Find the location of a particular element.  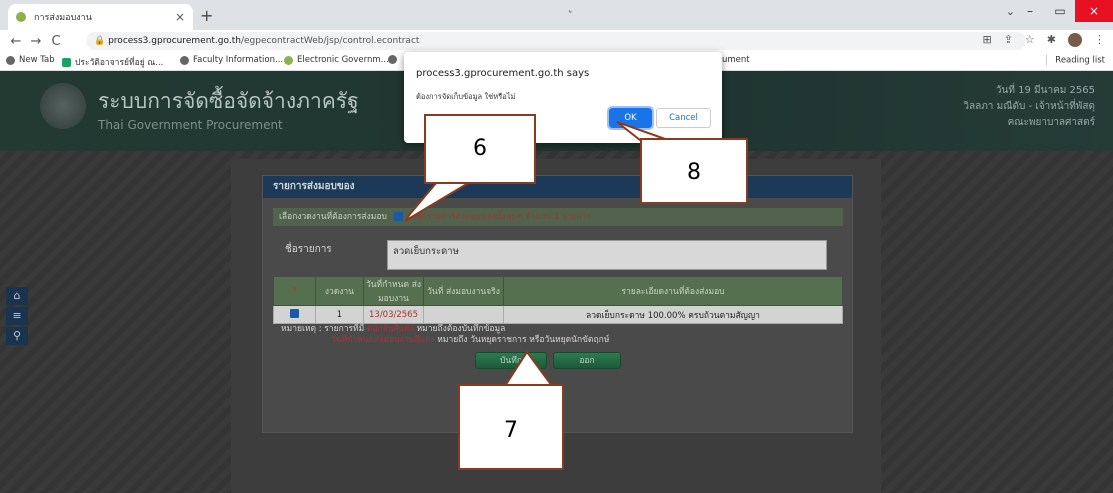

callout-7: 7 is located at coordinates (511, 427).